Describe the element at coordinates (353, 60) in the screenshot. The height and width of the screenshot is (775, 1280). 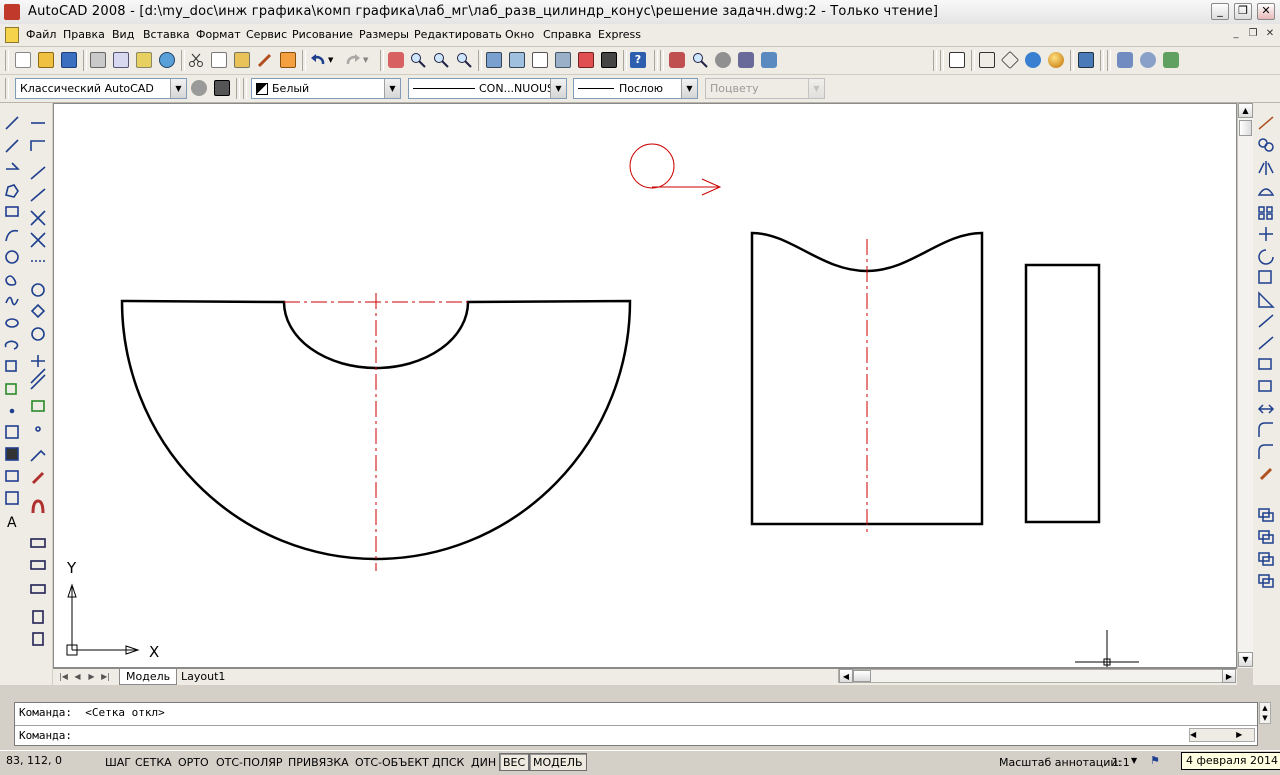
I see `redo-icon` at that location.